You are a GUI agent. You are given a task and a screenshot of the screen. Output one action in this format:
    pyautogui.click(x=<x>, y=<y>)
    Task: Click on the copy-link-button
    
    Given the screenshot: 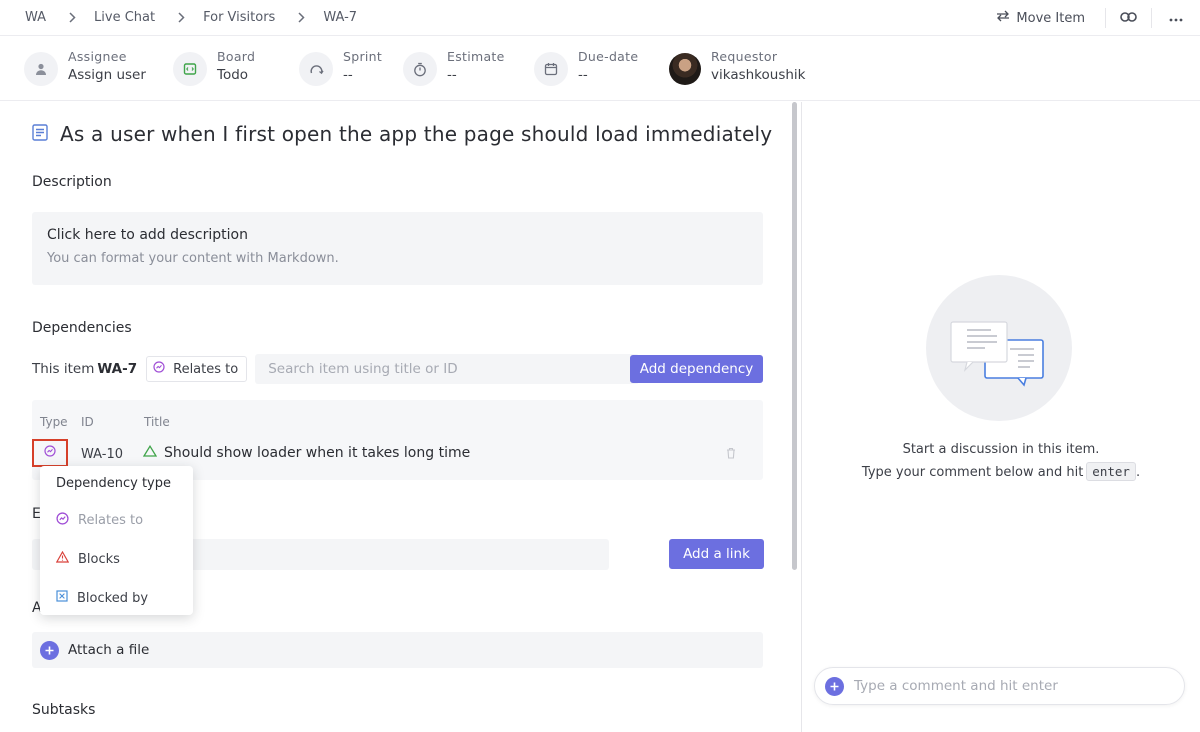 What is the action you would take?
    pyautogui.click(x=1129, y=18)
    